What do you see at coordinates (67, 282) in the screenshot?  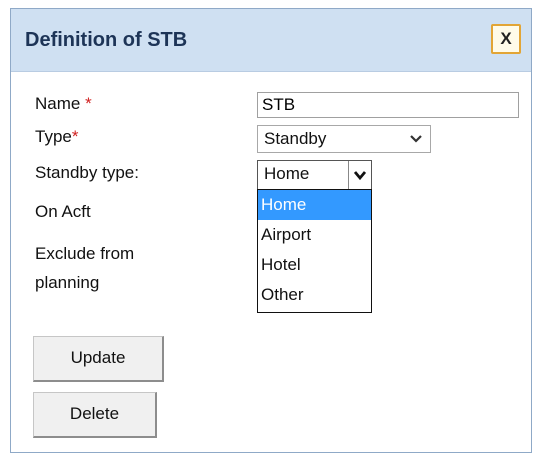 I see `exclude-label-line2: planning` at bounding box center [67, 282].